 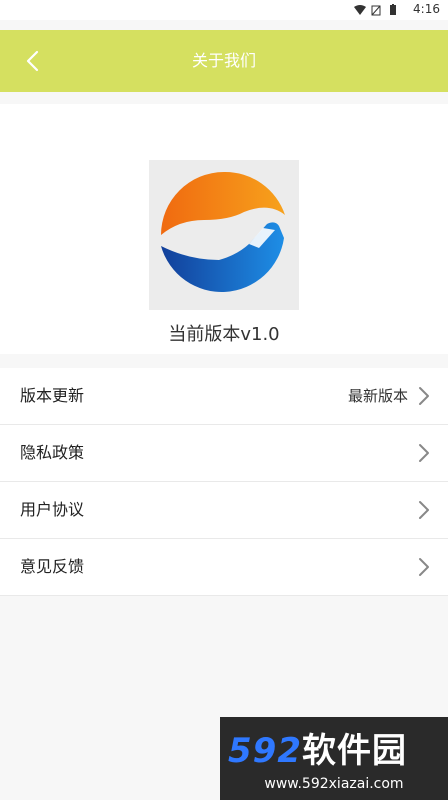 I want to click on menu-item-label: 版本更新, so click(x=52, y=395).